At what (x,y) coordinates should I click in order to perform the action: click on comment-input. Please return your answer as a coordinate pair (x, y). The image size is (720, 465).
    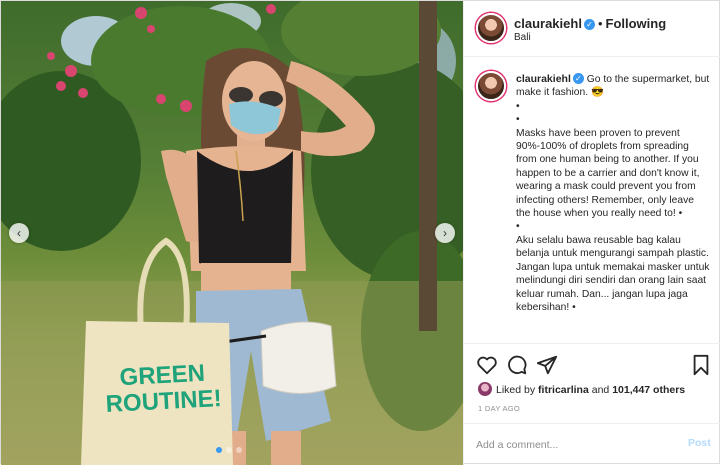
    Looking at the image, I should click on (576, 445).